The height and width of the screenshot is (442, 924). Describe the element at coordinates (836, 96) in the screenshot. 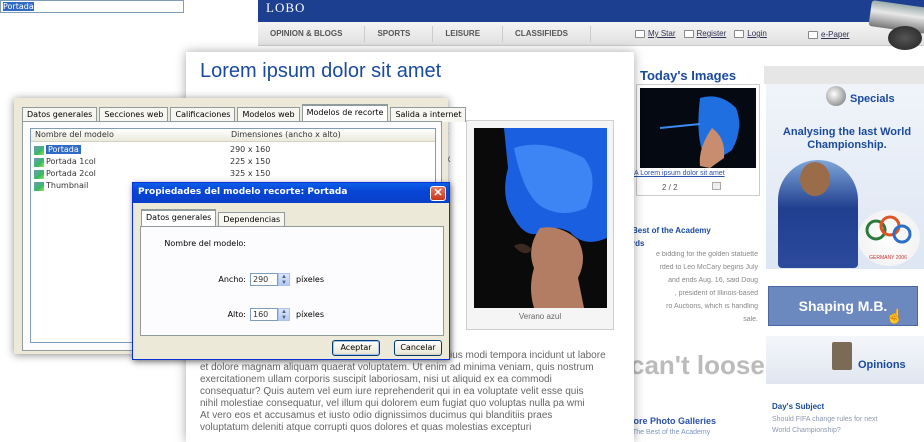

I see `soccer-ball-icon` at that location.